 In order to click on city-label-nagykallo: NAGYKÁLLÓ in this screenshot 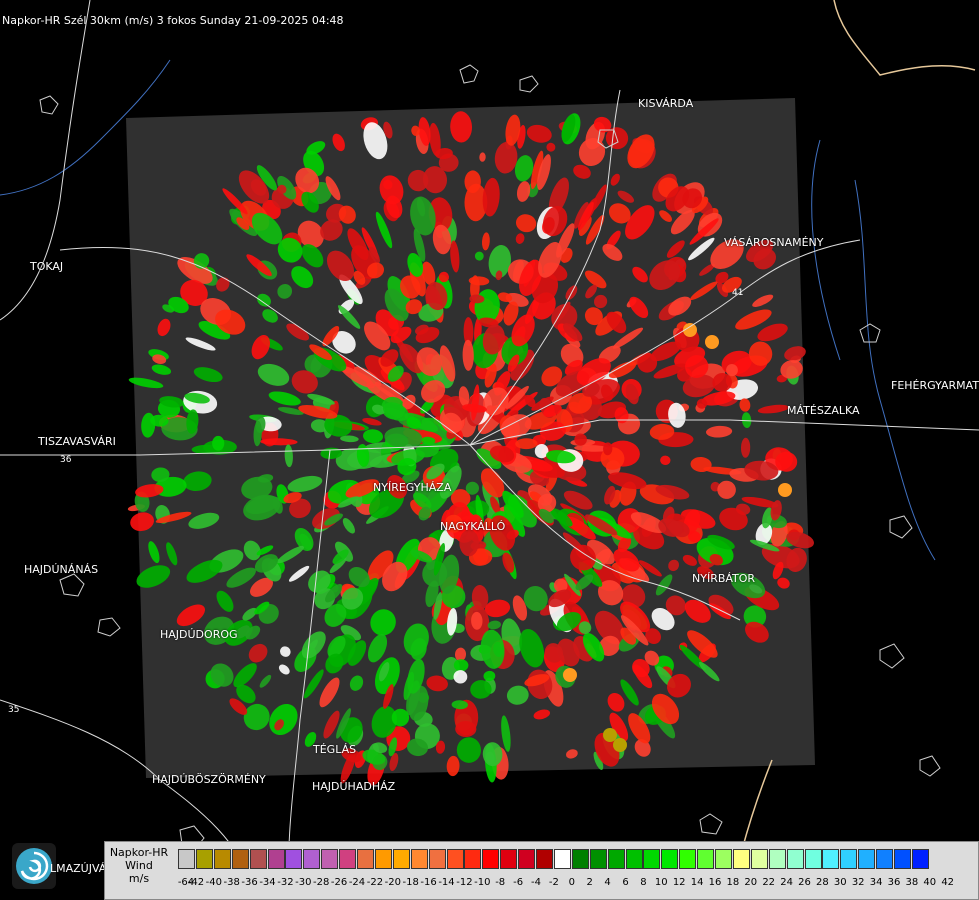, I will do `click(473, 526)`.